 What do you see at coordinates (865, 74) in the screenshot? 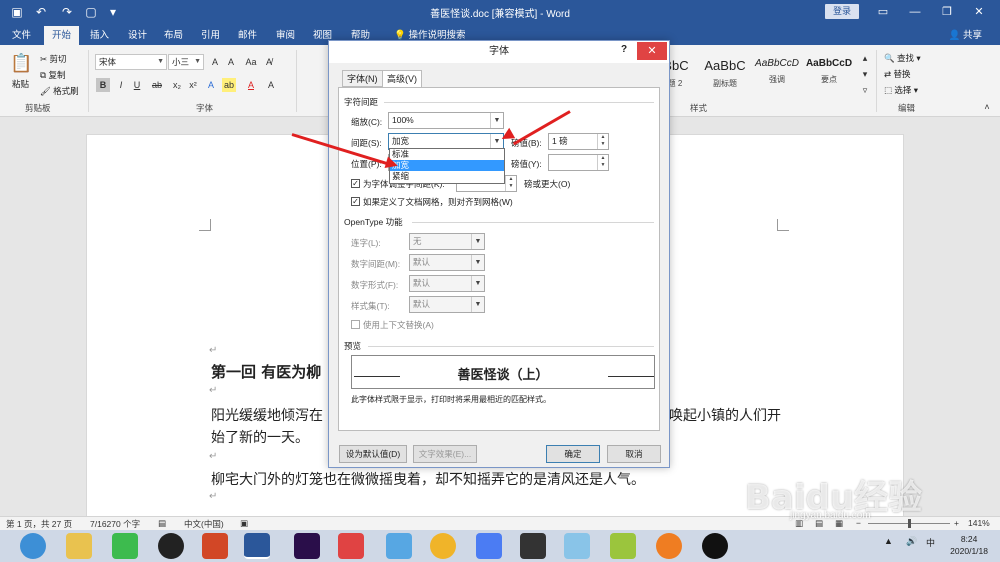
I see `styles-scroll-down-icon: ▾` at bounding box center [865, 74].